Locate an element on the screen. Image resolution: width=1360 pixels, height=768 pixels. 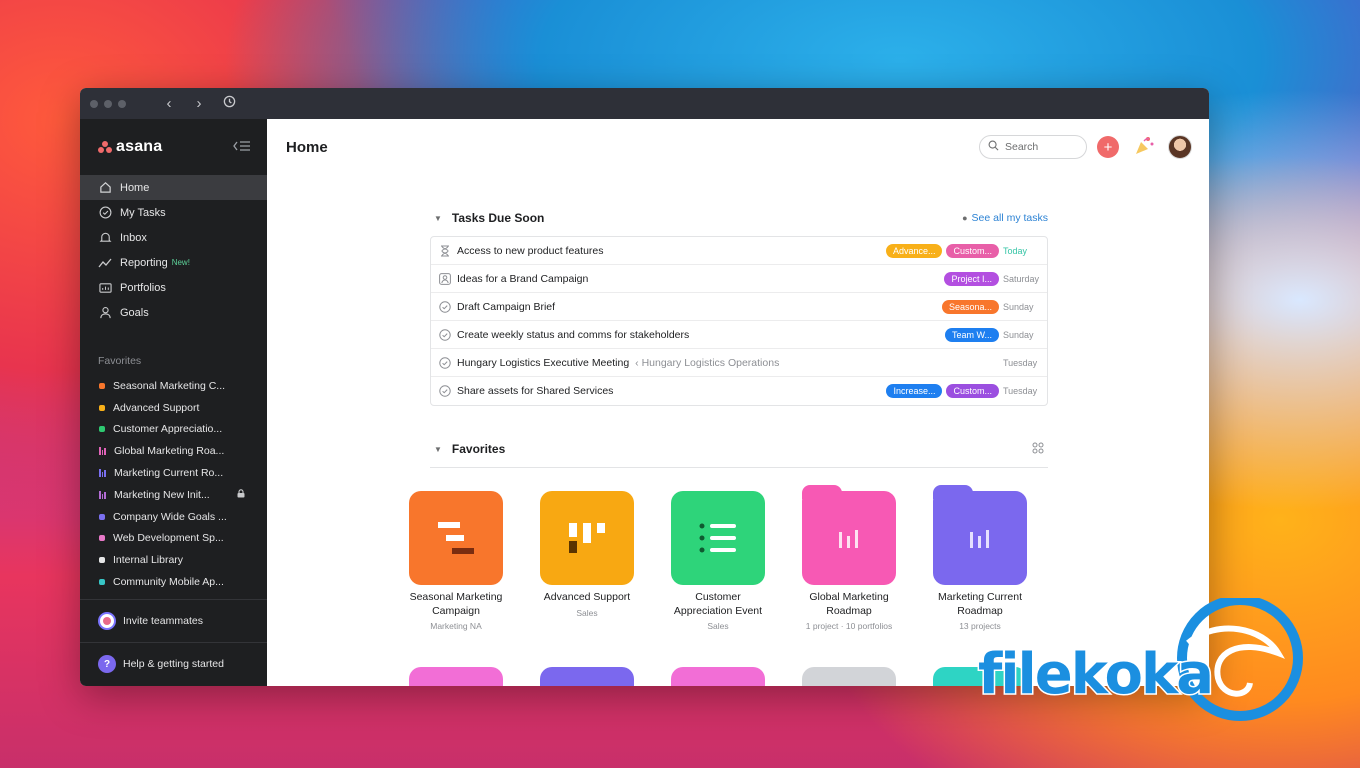
task-name: Draft Campaign Brief is located at coordinates (506, 306).